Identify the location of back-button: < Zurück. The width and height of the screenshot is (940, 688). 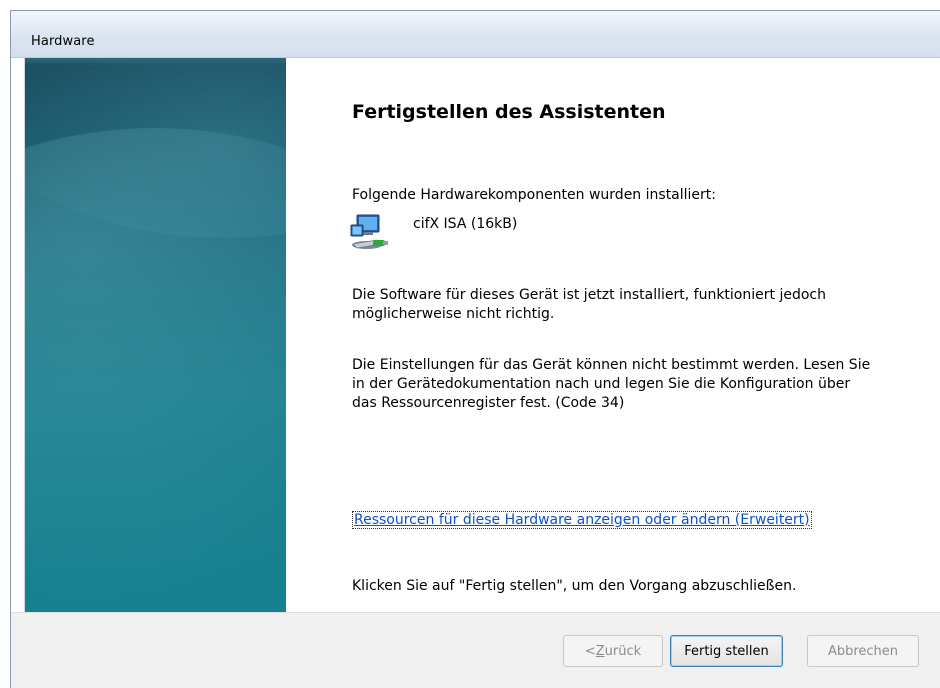
(613, 651).